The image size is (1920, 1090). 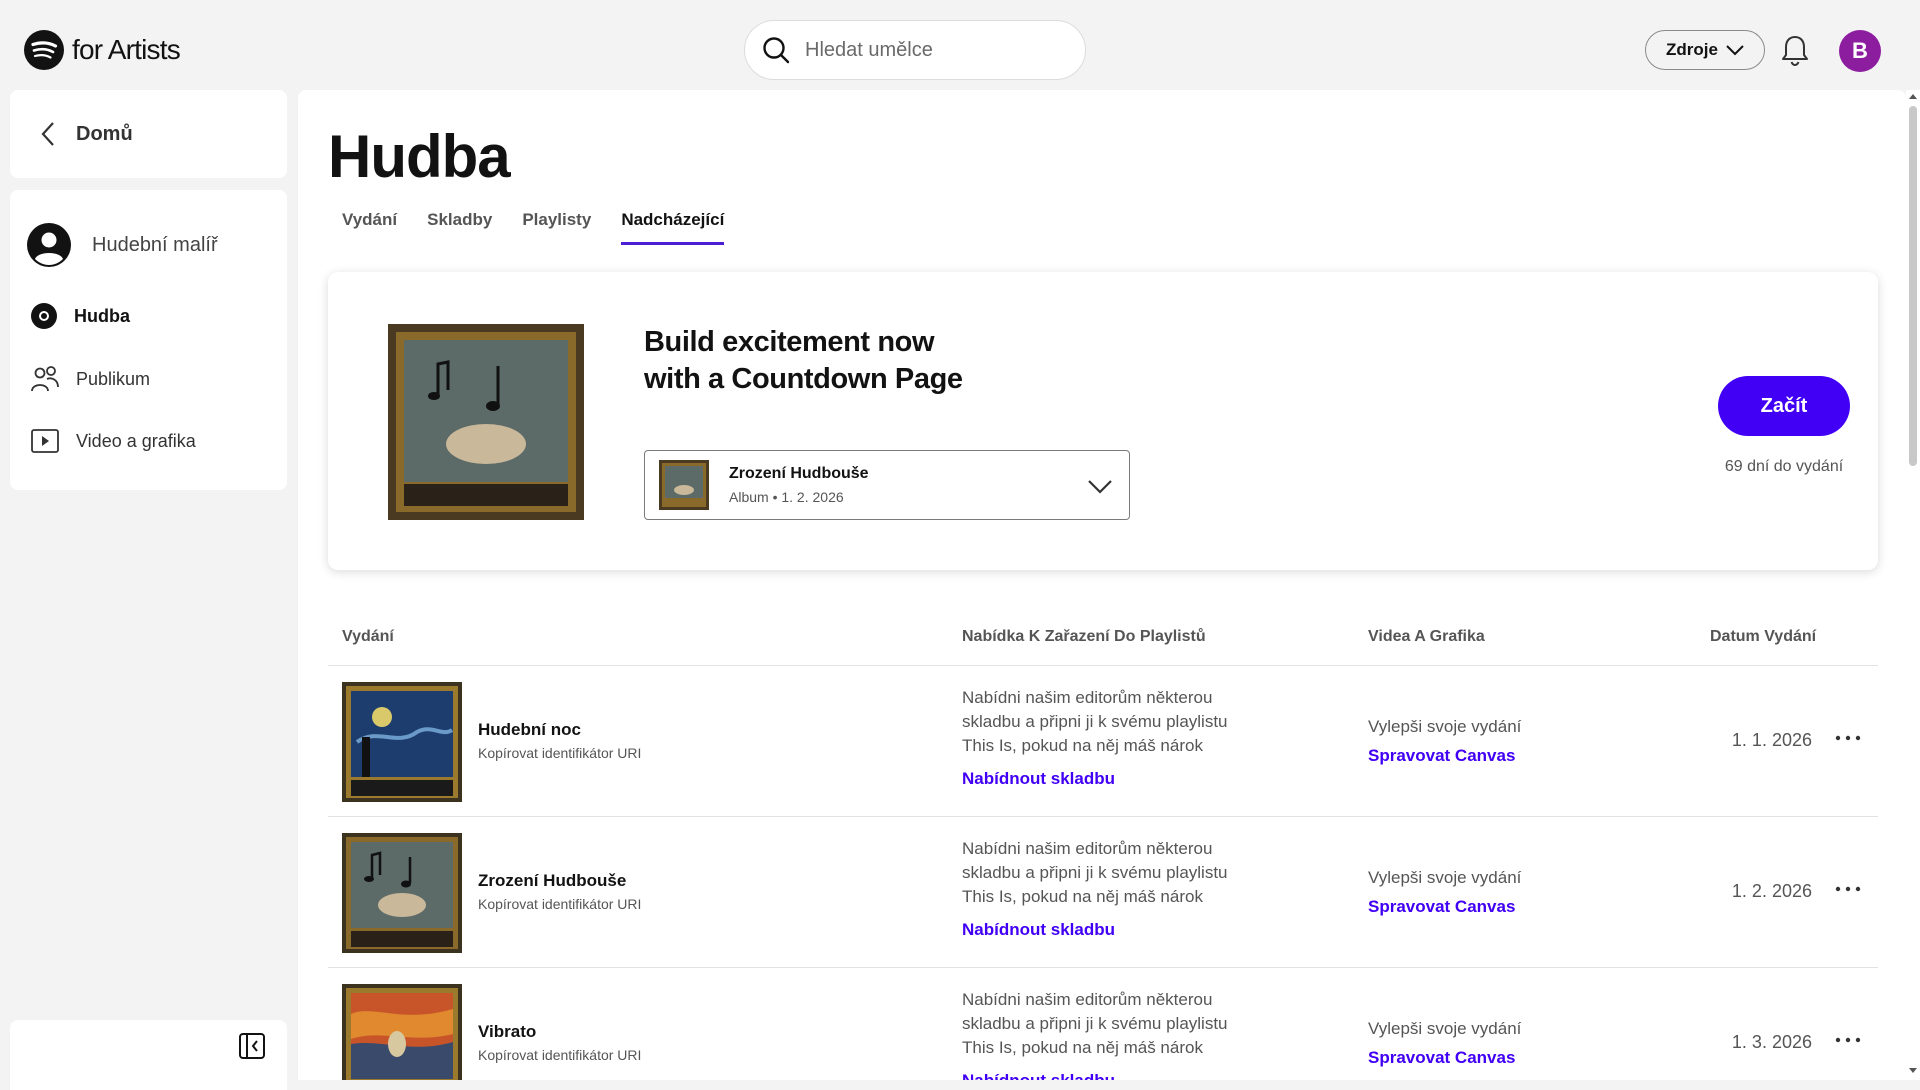 What do you see at coordinates (1692, 49) in the screenshot?
I see `resources-label: Zdroje` at bounding box center [1692, 49].